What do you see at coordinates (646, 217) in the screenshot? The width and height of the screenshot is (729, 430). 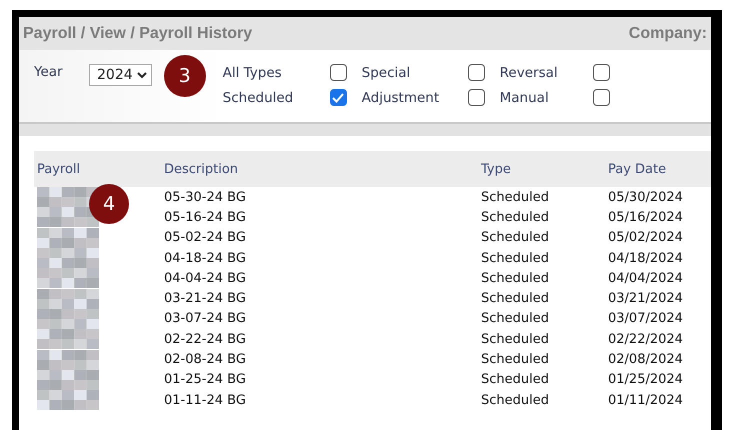 I see `table-cell-text: 05/16/2024` at bounding box center [646, 217].